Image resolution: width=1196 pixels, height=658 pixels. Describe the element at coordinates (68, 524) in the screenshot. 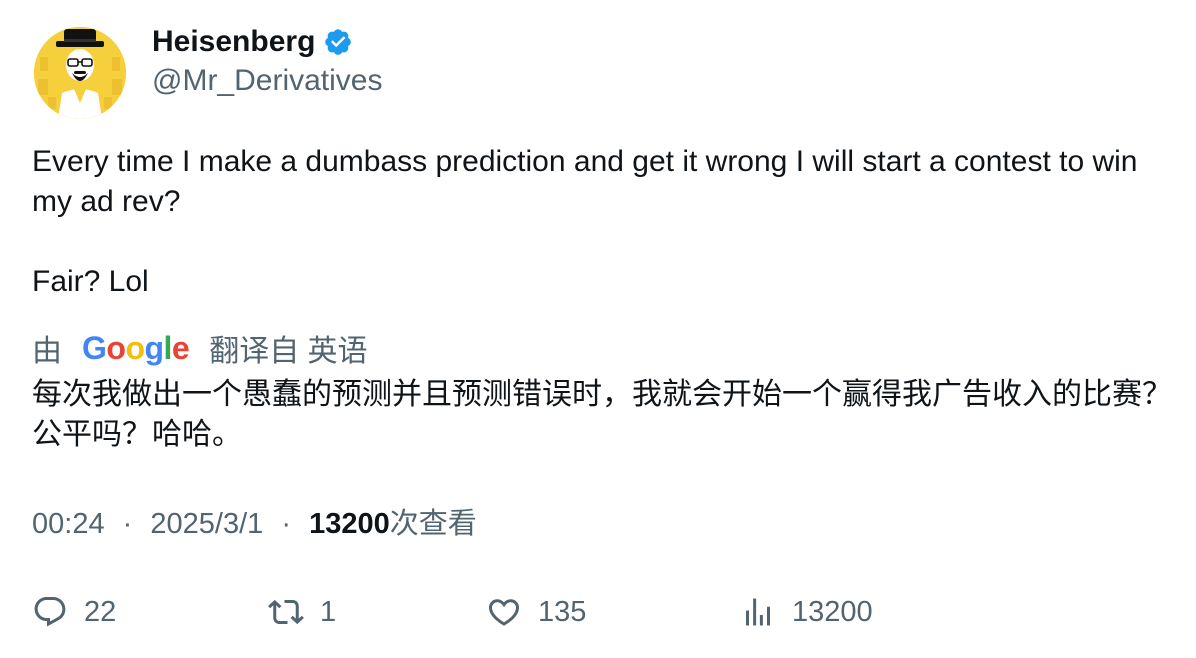

I see `tweet-time: 00:24` at that location.